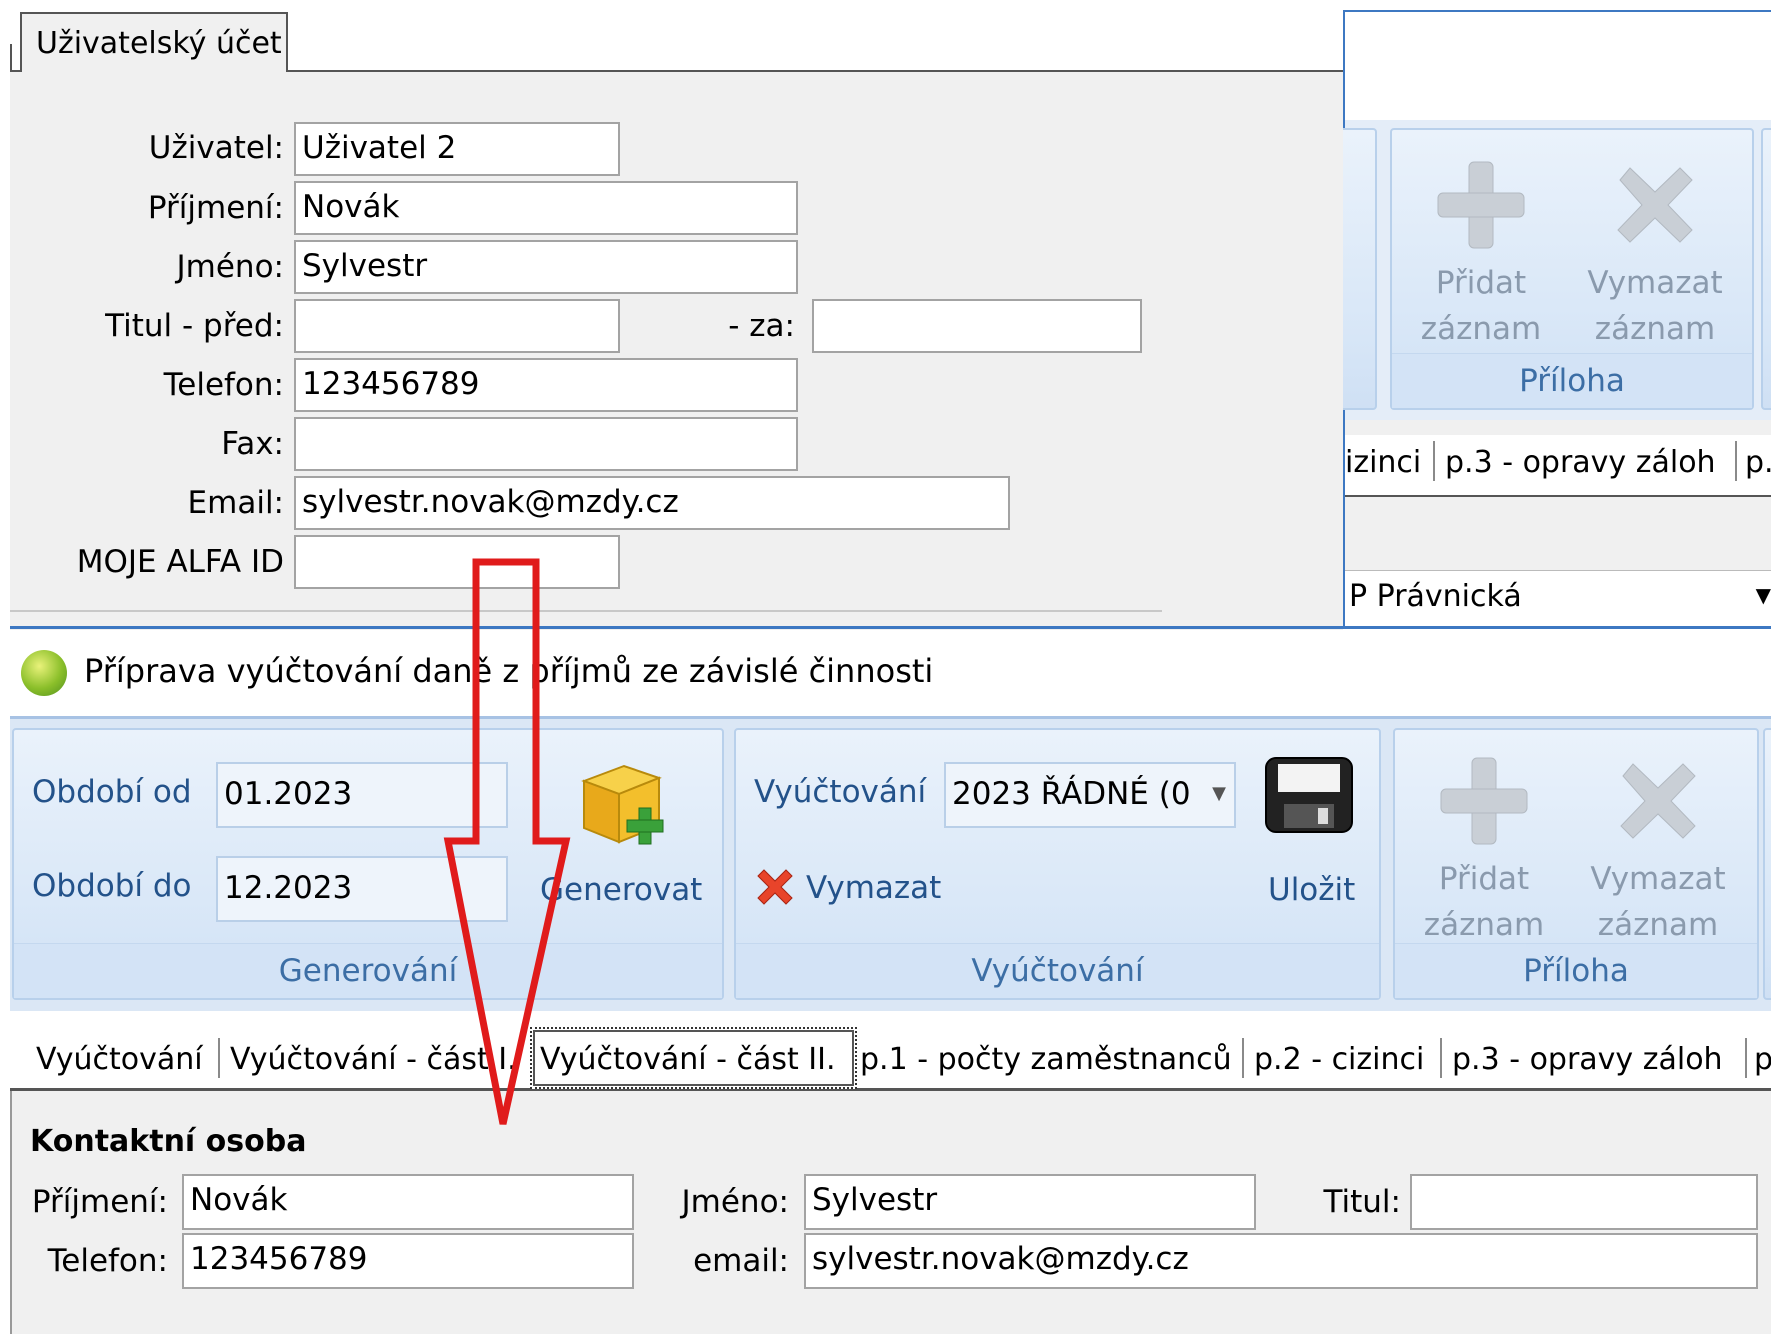 This screenshot has width=1771, height=1334. I want to click on annotation-arrow, so click(507, 841).